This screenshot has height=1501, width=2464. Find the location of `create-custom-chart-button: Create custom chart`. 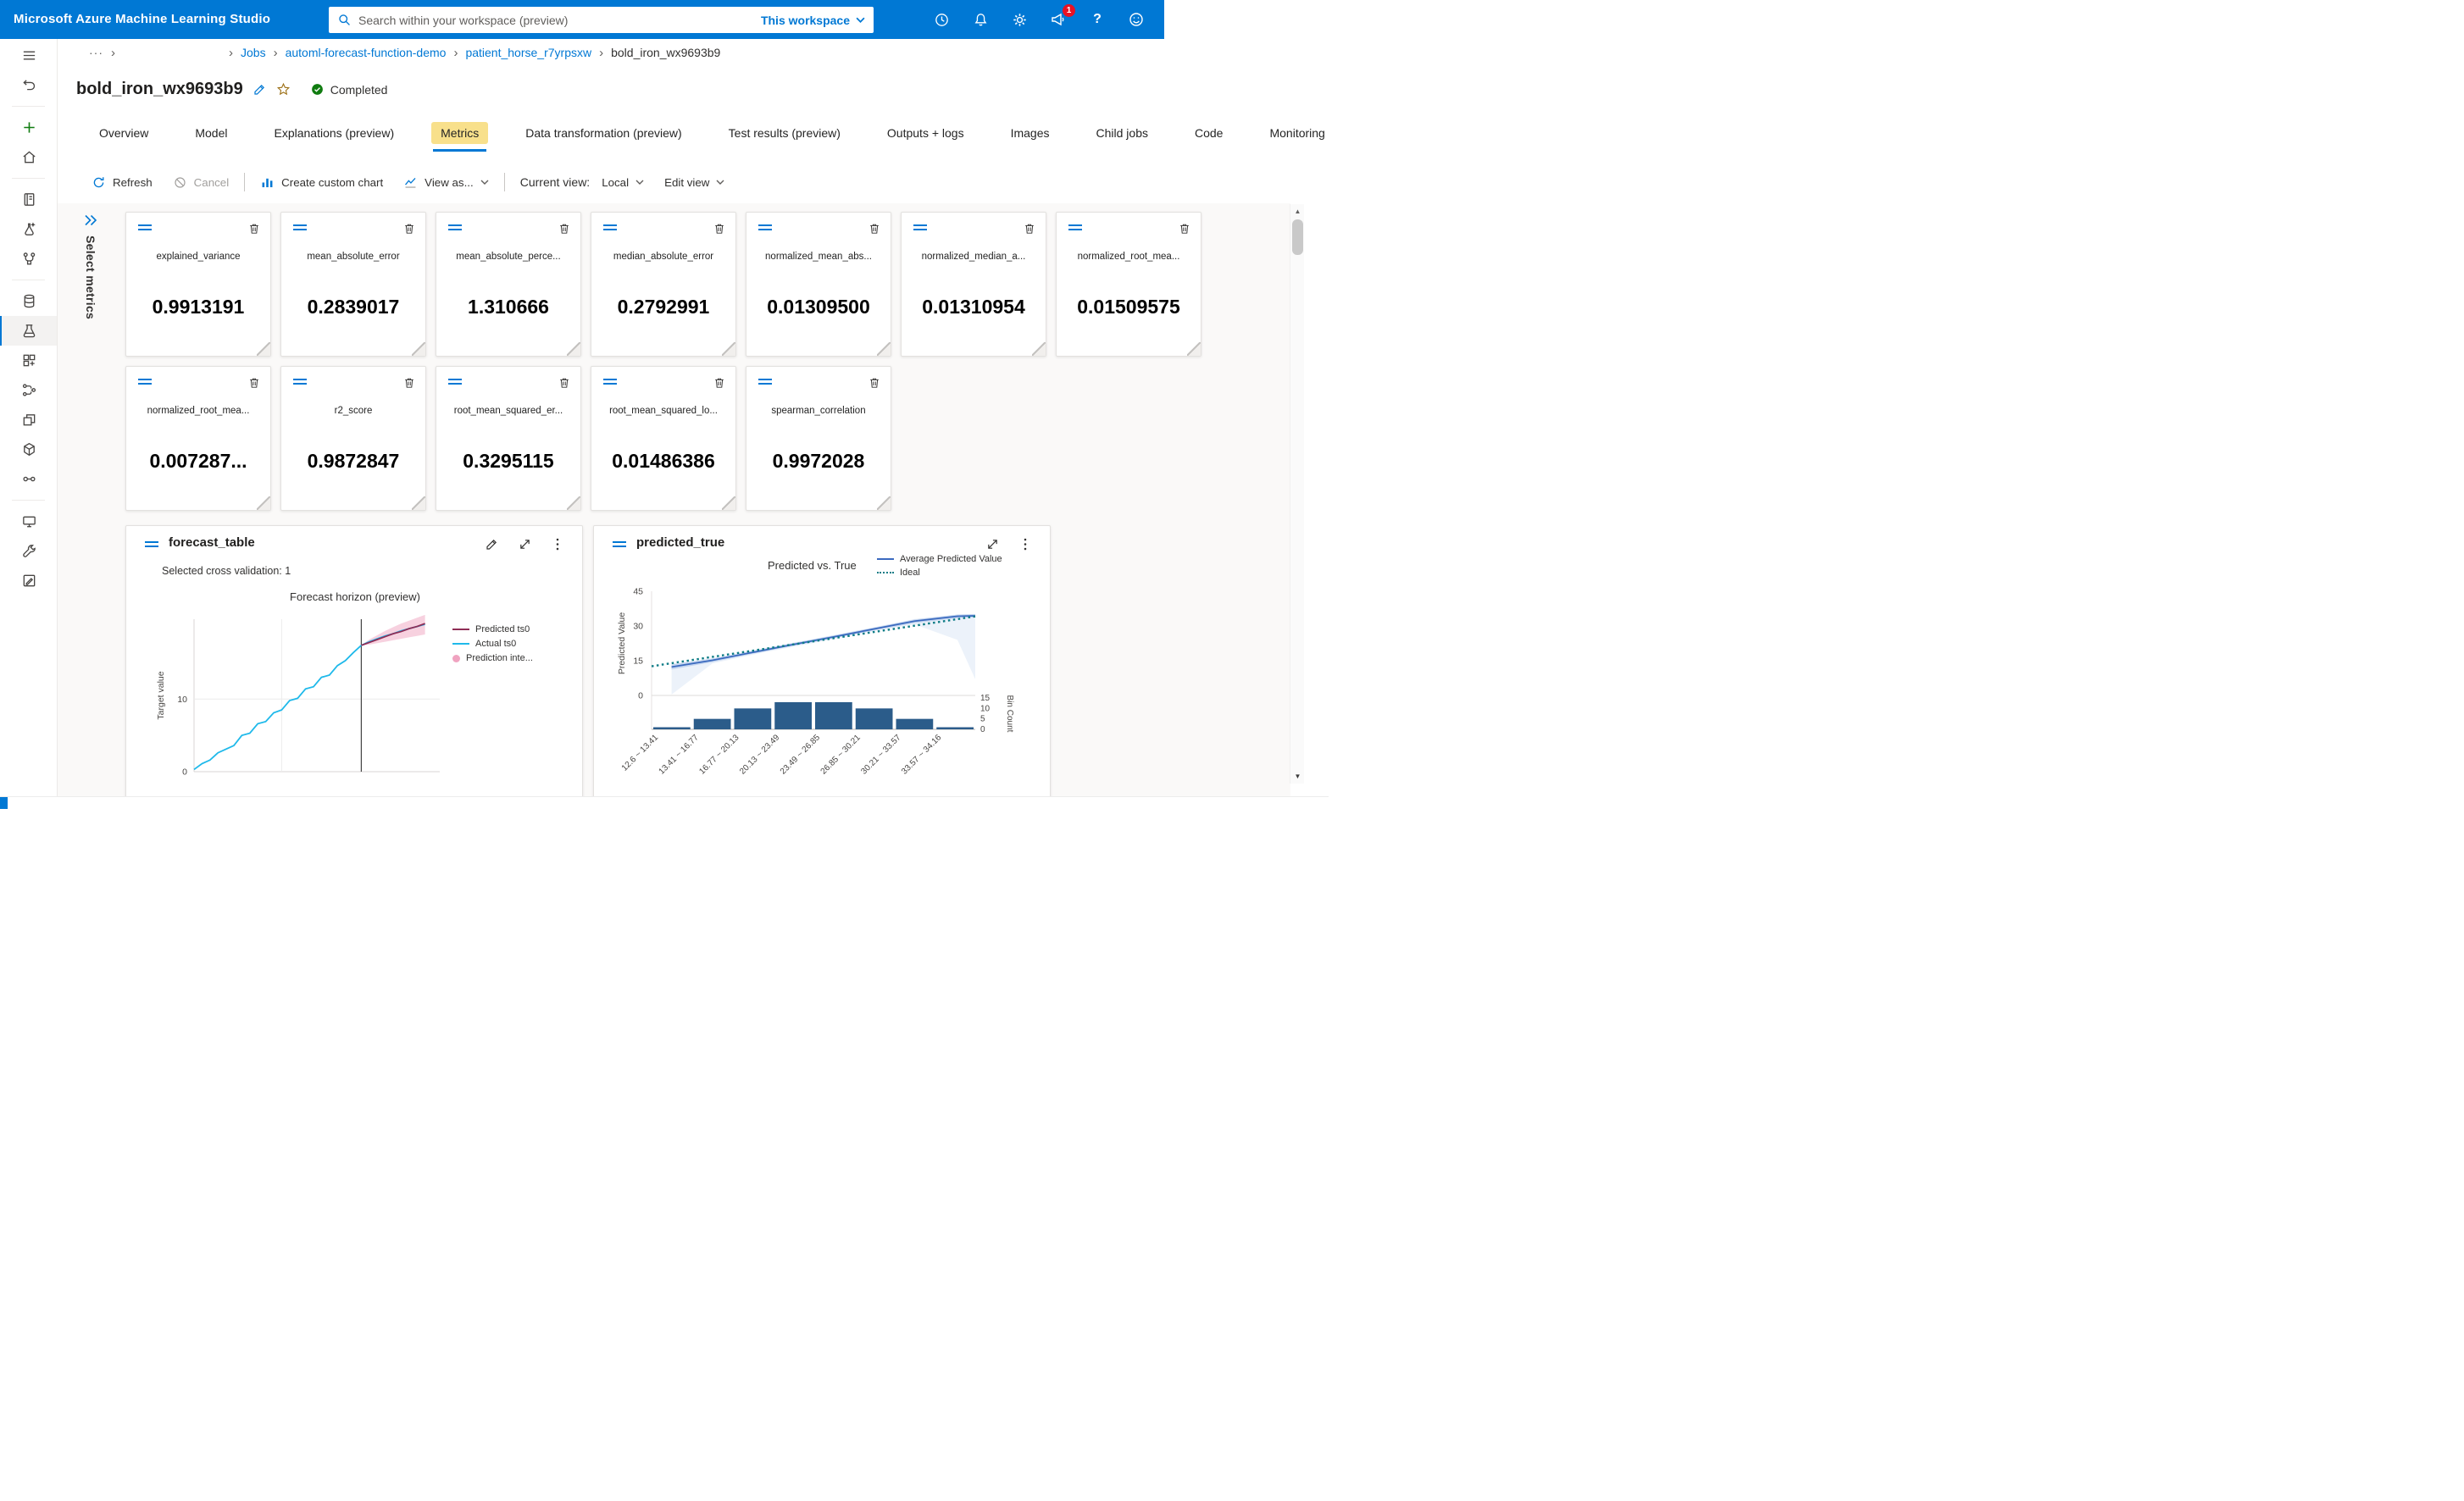

create-custom-chart-button: Create custom chart is located at coordinates (321, 182).